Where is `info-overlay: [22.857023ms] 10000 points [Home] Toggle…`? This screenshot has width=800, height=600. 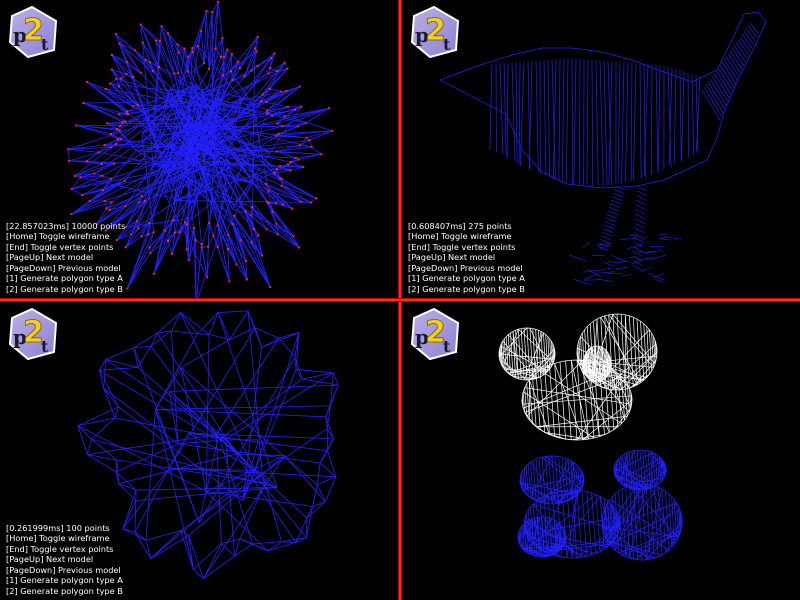 info-overlay: [22.857023ms] 10000 points [Home] Toggle… is located at coordinates (65, 258).